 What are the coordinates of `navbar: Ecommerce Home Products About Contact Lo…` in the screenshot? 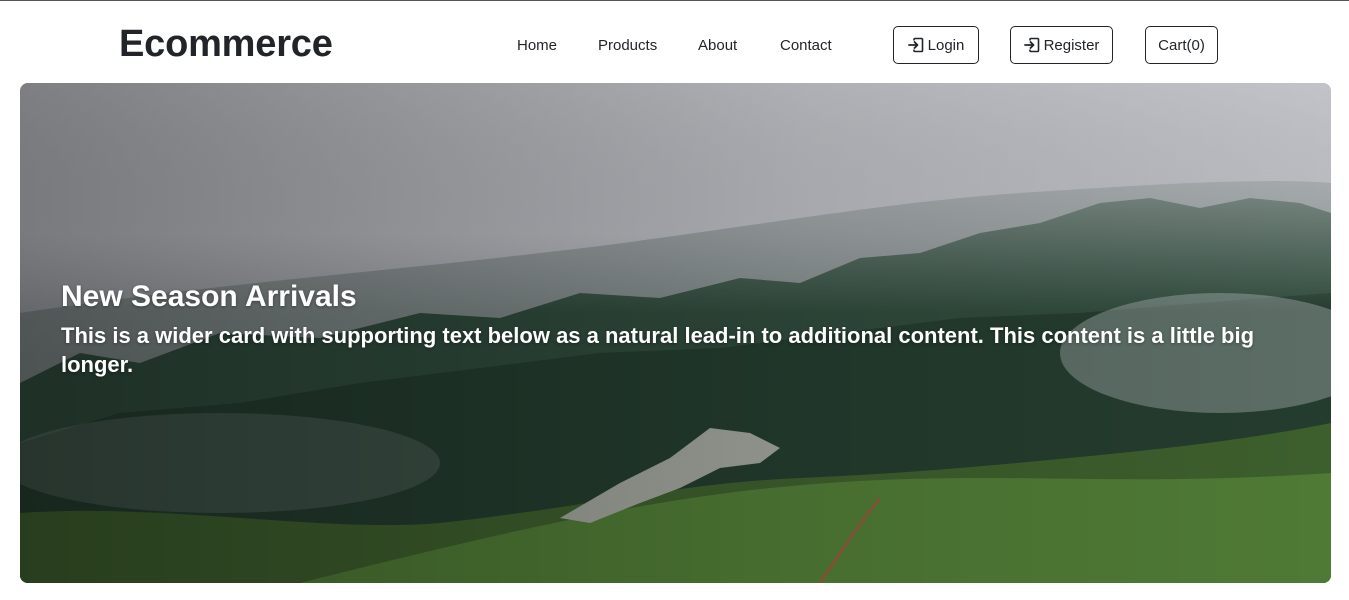 It's located at (674, 42).